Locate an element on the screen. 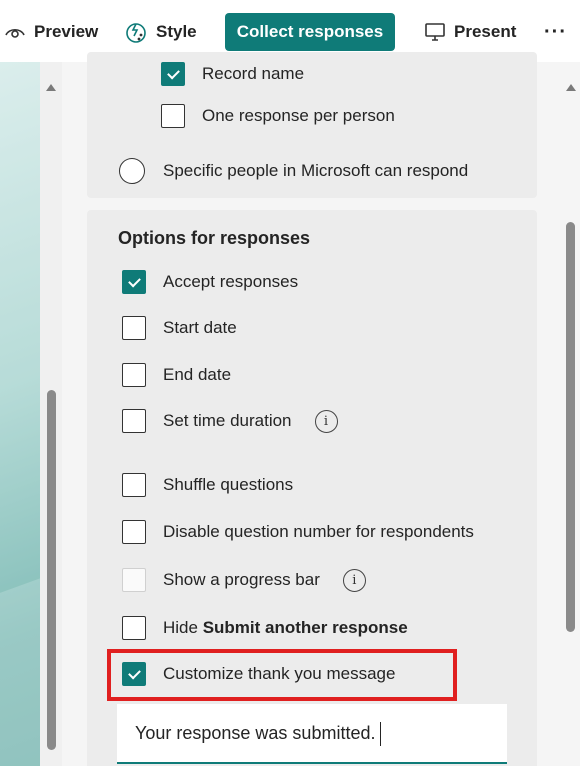 Image resolution: width=580 pixels, height=766 pixels. one-response-option: One response per person is located at coordinates (278, 116).